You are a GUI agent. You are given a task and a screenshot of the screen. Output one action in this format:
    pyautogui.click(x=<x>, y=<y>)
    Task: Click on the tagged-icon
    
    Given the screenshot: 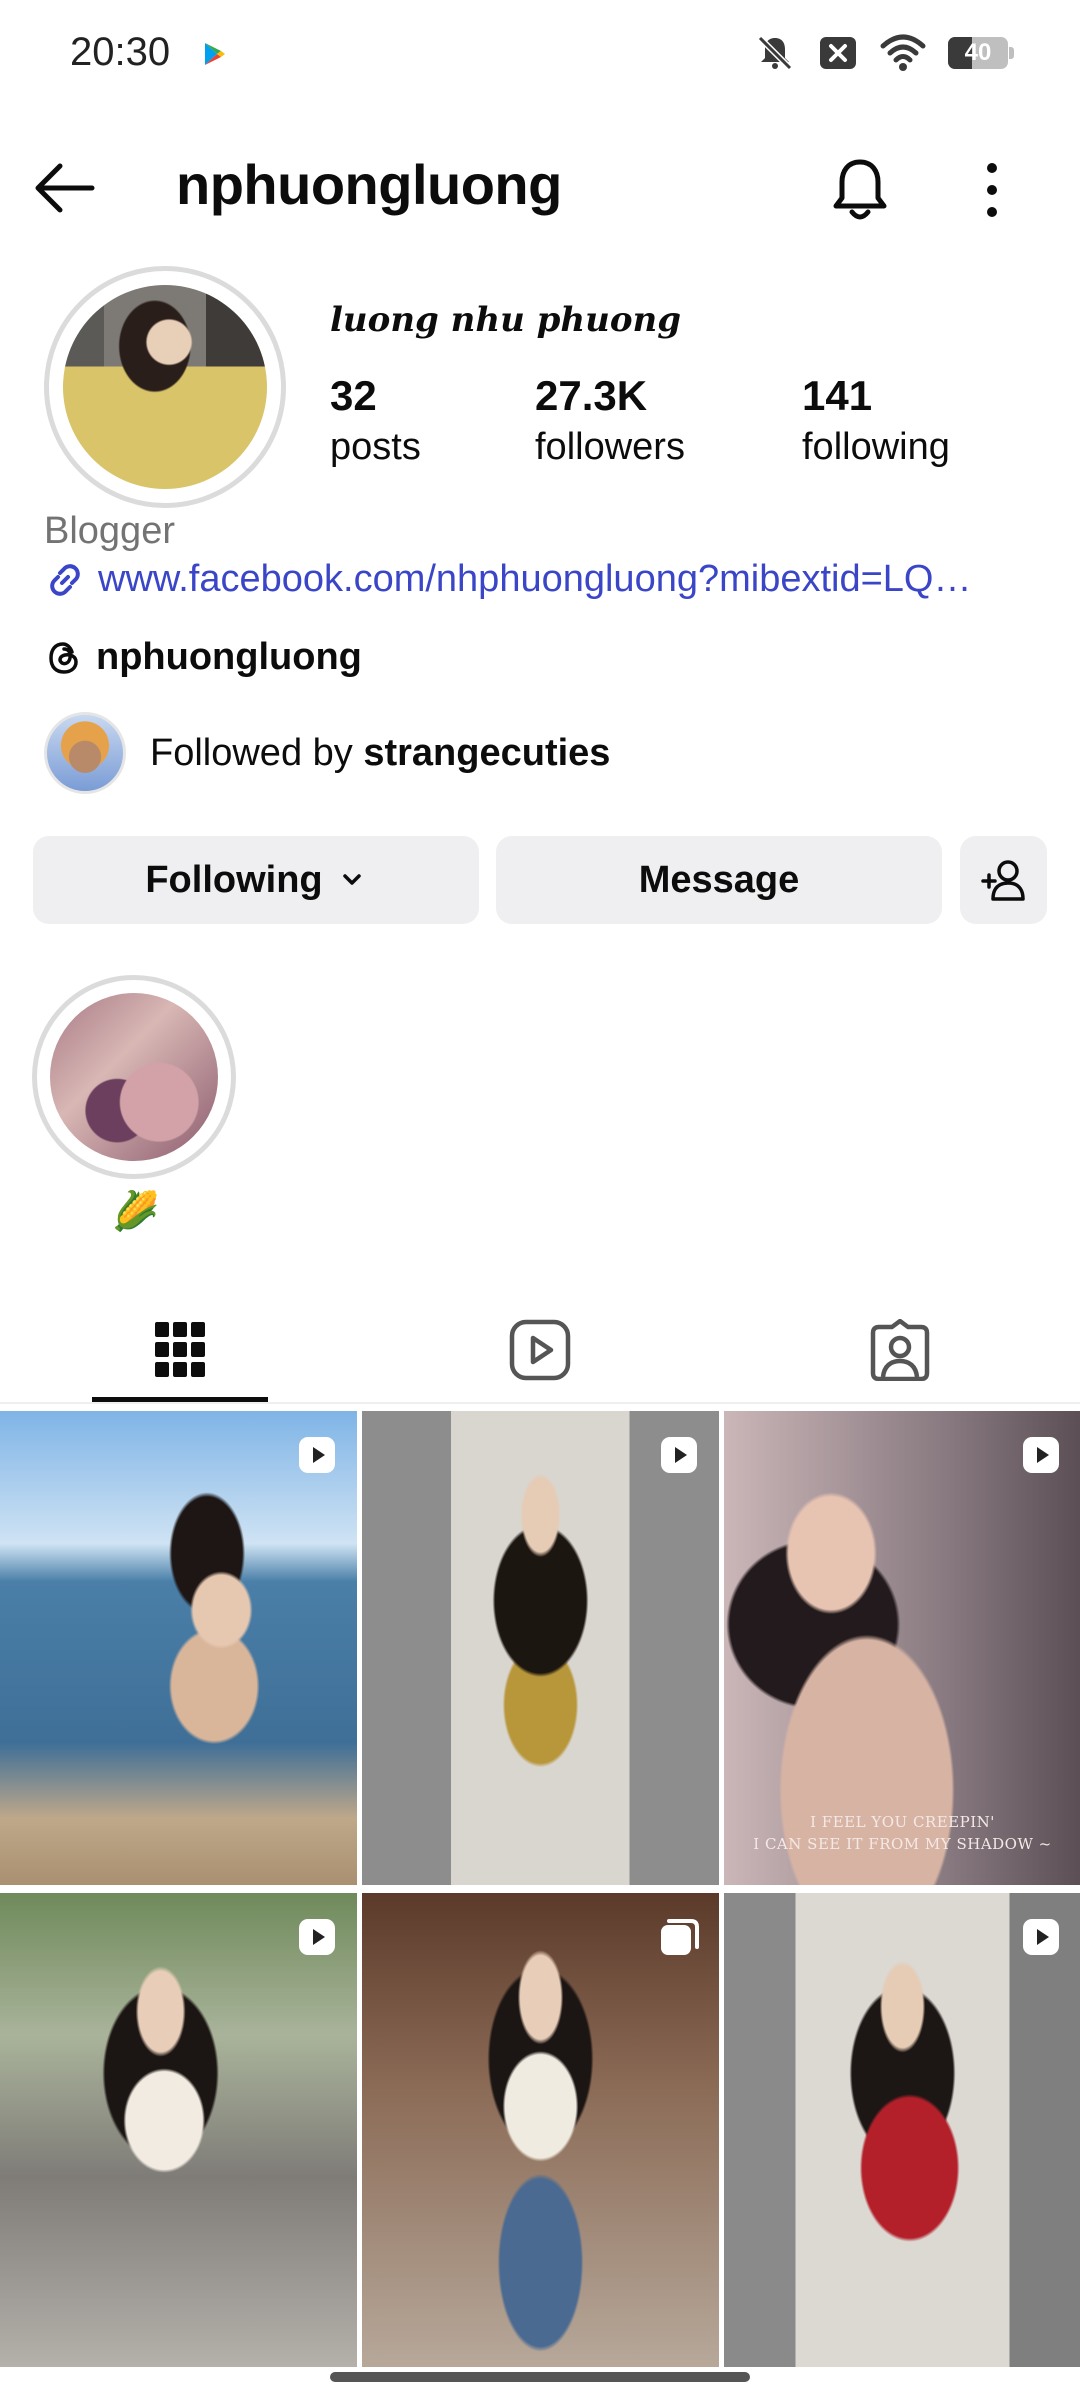 What is the action you would take?
    pyautogui.click(x=900, y=1350)
    